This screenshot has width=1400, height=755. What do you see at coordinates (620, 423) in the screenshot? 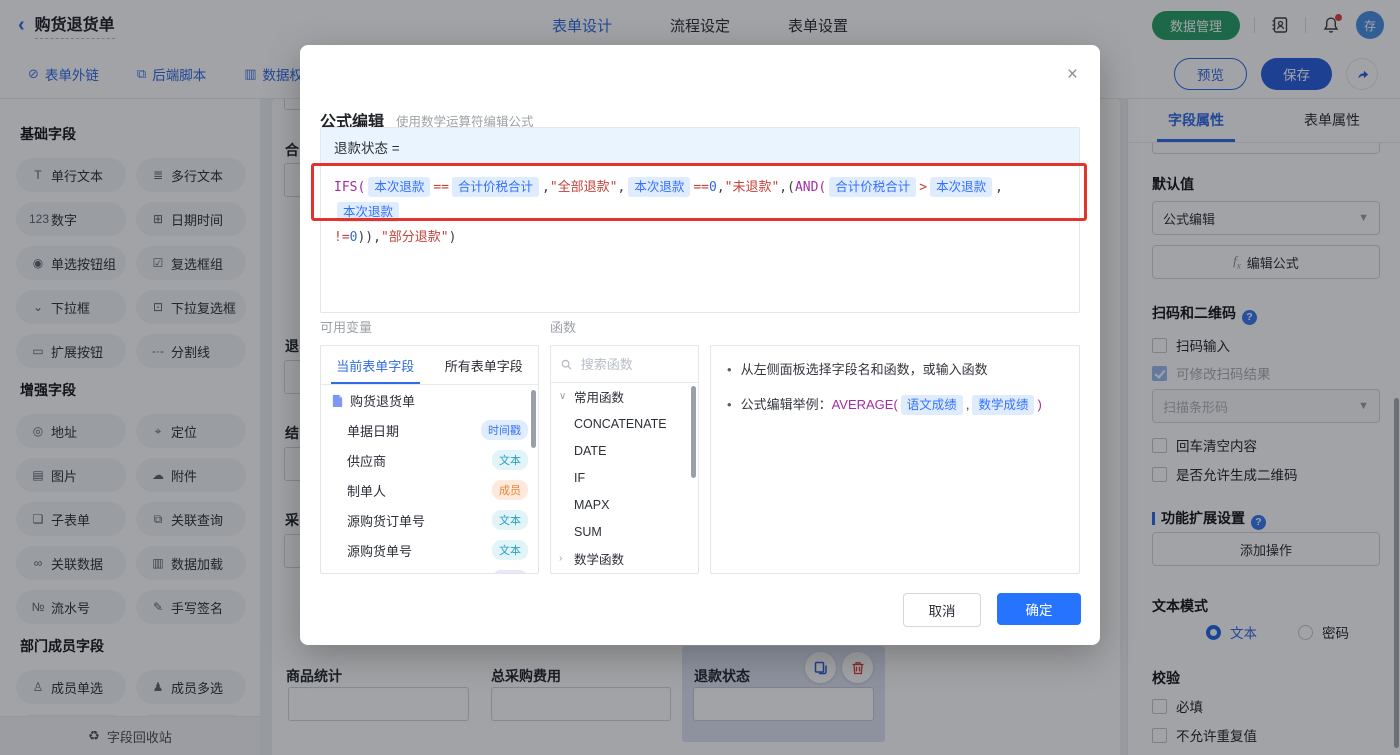
I see `function-name: CONCATENATE` at bounding box center [620, 423].